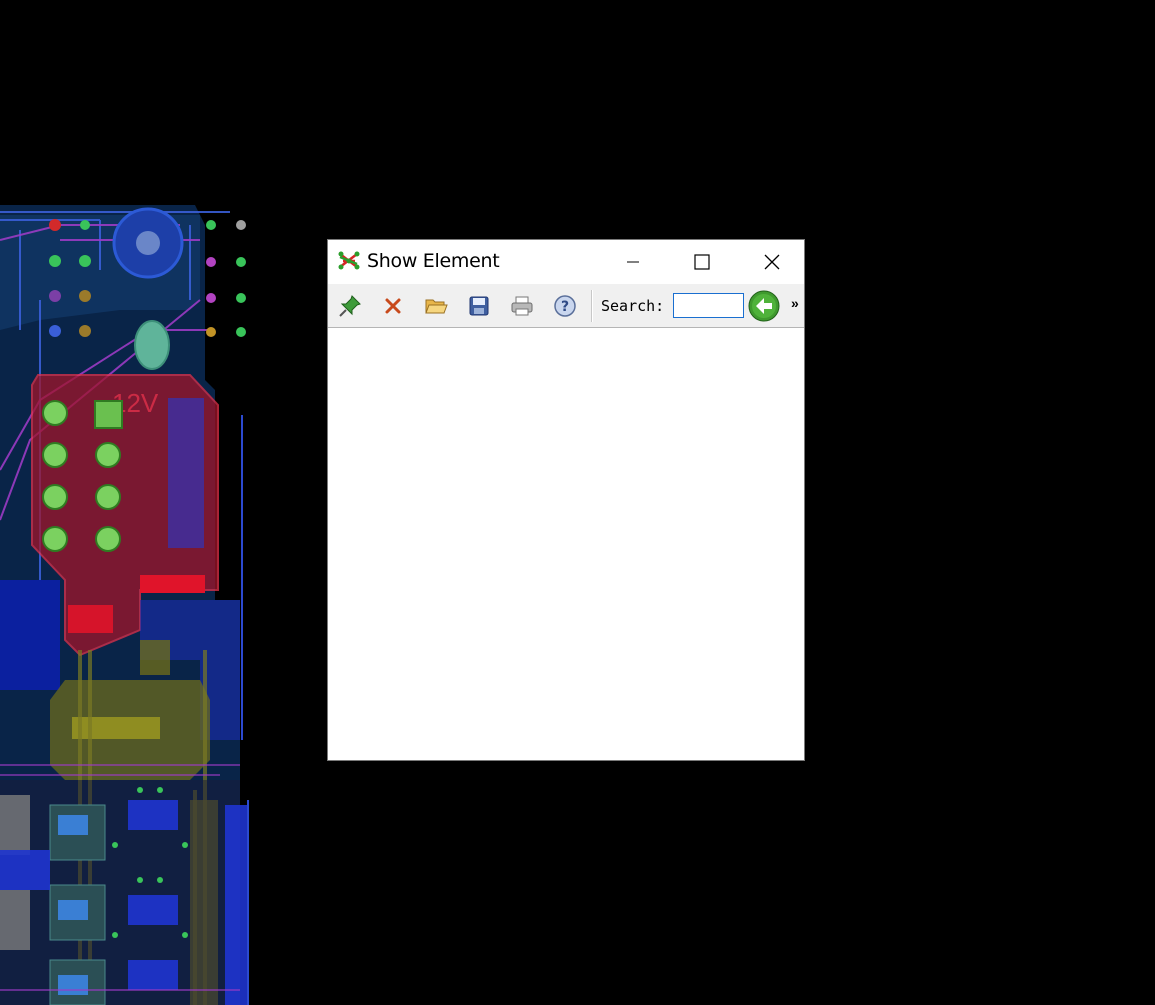  I want to click on minimize-icon, so click(633, 262).